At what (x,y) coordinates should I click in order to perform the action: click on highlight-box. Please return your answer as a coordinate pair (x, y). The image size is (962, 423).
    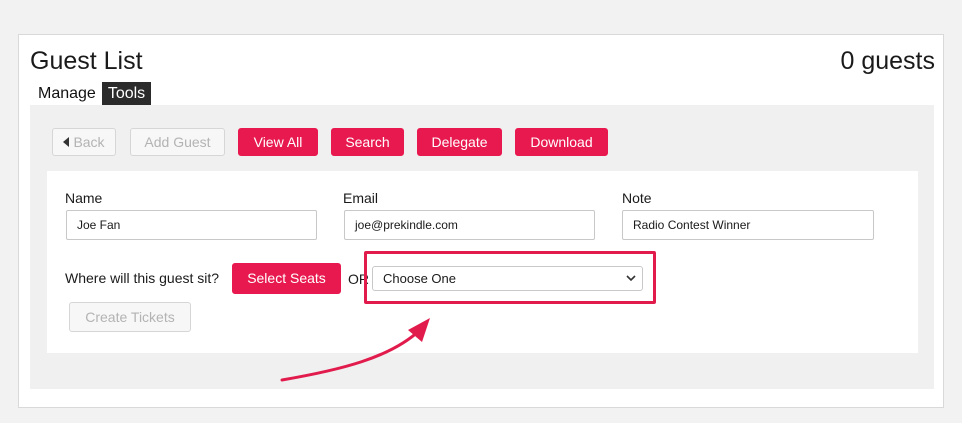
    Looking at the image, I should click on (510, 277).